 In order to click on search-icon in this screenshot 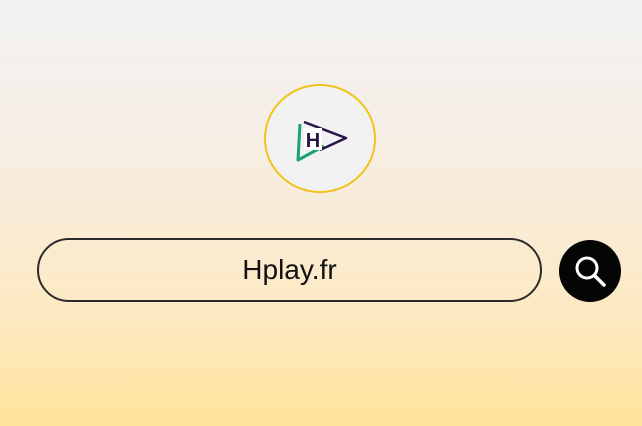, I will do `click(590, 271)`.